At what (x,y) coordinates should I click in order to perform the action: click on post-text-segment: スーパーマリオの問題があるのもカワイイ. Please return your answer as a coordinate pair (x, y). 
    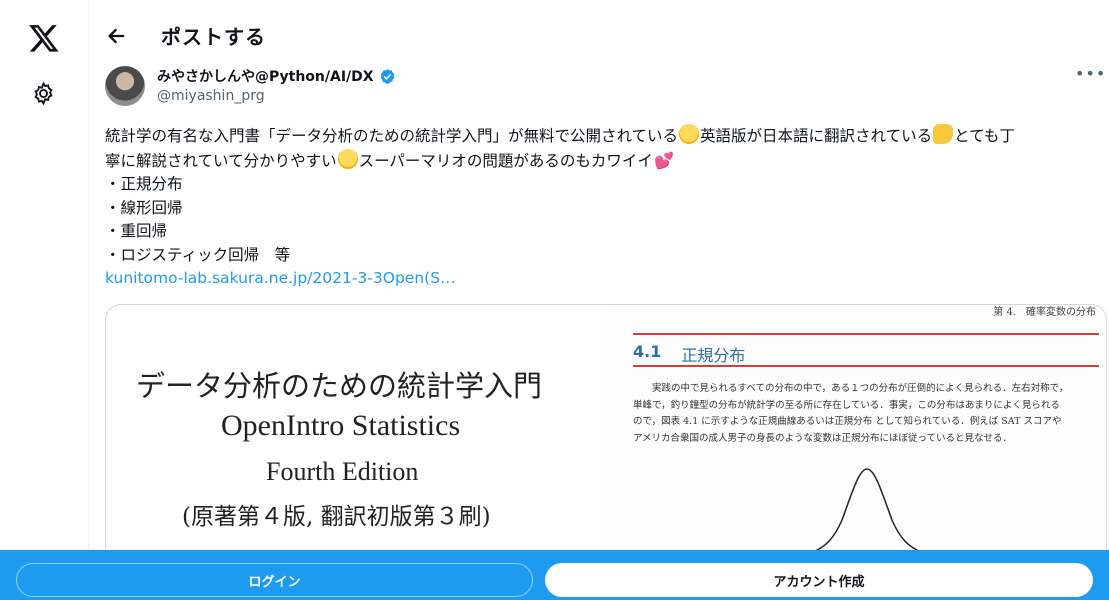
    Looking at the image, I should click on (505, 160).